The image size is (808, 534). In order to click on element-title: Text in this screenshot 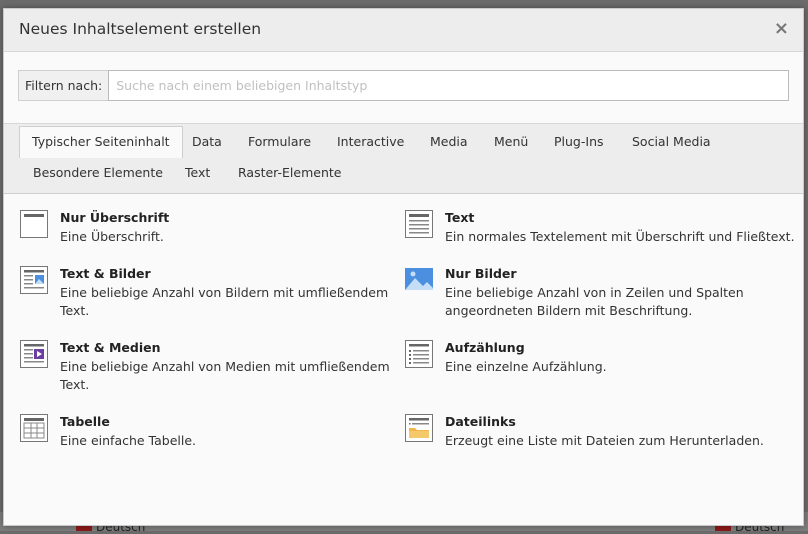, I will do `click(460, 217)`.